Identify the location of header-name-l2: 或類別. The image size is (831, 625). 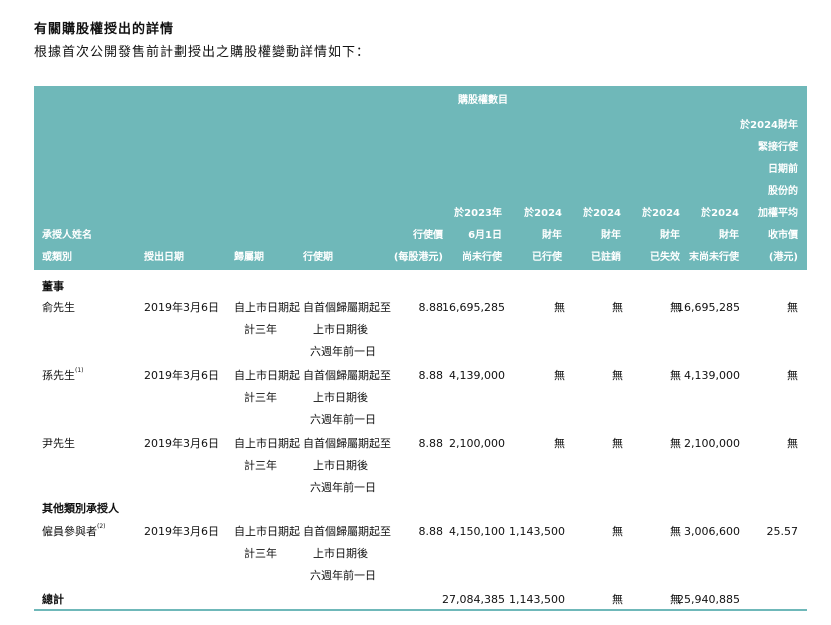
(57, 257).